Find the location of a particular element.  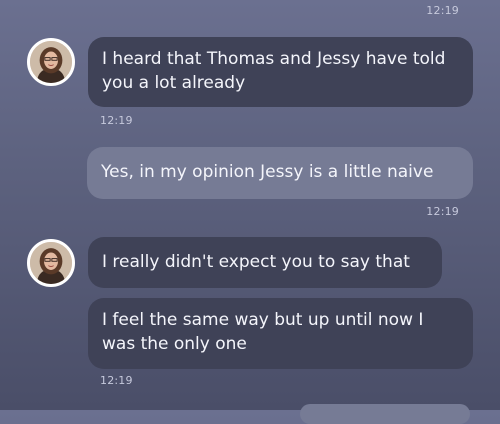

incoming-message: I really didn't expect you to say that is located at coordinates (265, 262).